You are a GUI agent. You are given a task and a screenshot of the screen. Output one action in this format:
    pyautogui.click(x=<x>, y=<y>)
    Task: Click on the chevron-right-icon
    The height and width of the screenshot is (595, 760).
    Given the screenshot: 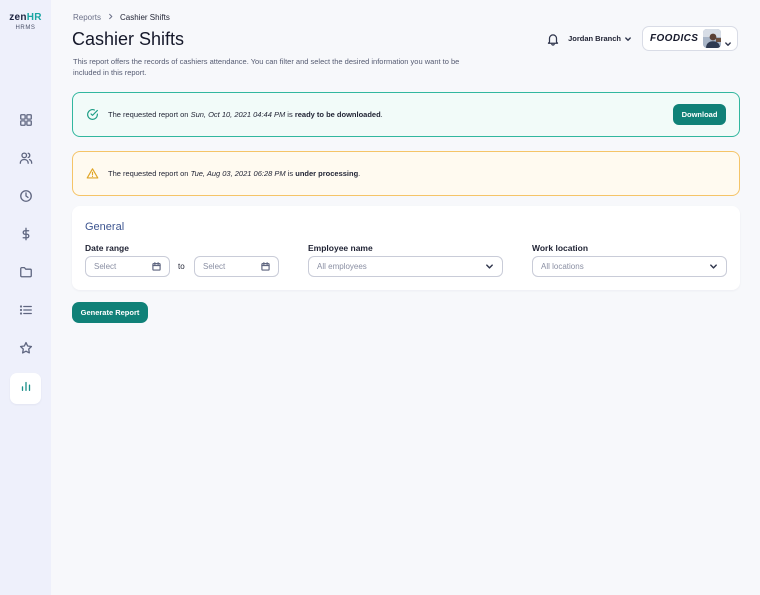 What is the action you would take?
    pyautogui.click(x=111, y=16)
    